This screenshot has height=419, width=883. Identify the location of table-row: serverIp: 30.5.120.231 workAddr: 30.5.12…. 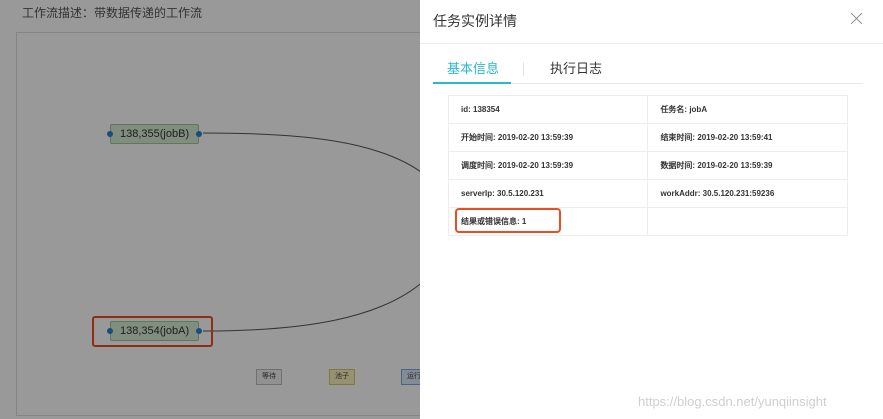
(647, 193).